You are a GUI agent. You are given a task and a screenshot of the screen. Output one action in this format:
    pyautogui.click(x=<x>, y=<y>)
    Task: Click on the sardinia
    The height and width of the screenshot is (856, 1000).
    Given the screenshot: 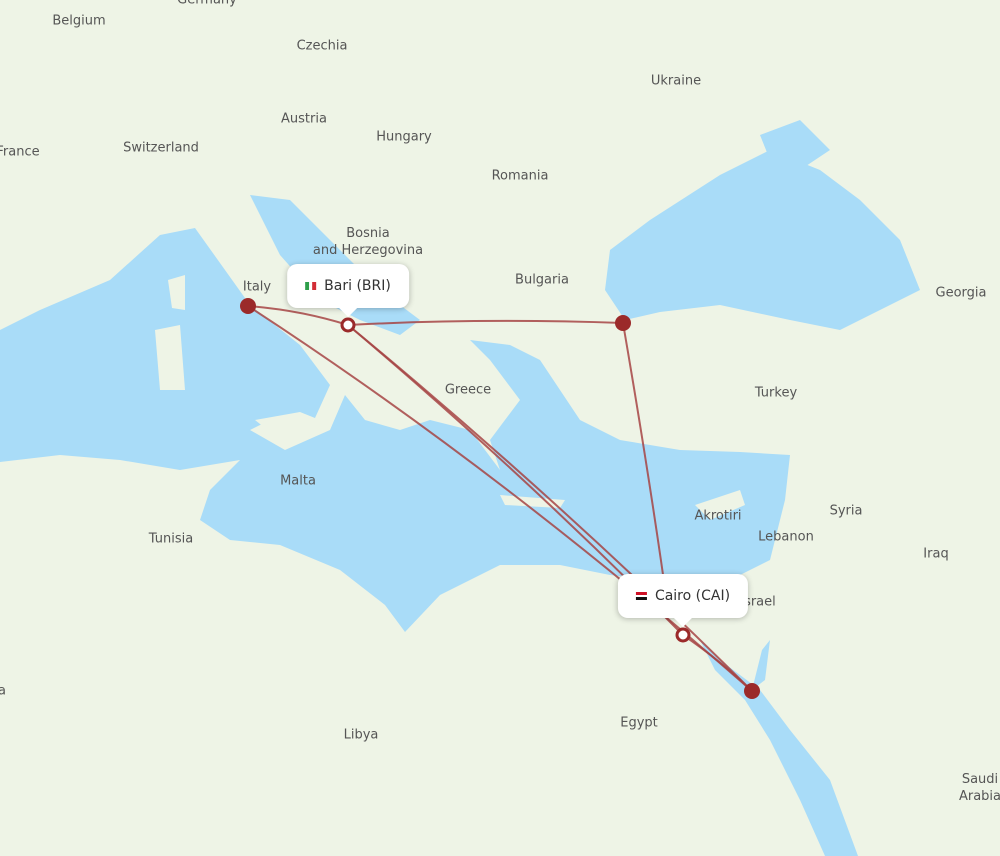 What is the action you would take?
    pyautogui.click(x=170, y=357)
    